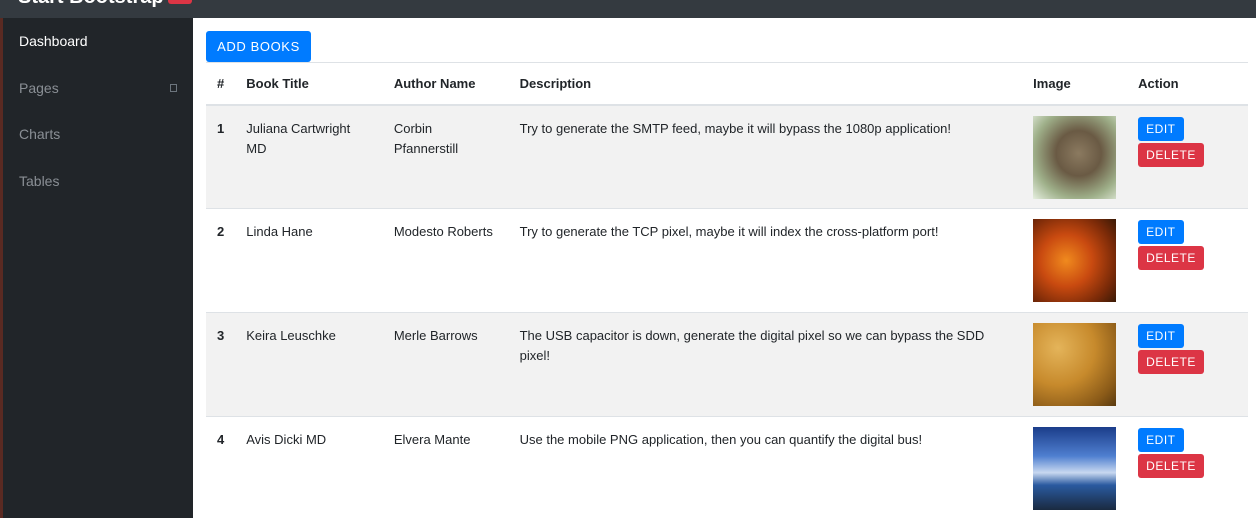 This screenshot has width=1256, height=521. Describe the element at coordinates (39, 180) in the screenshot. I see `sidebar-item-label: Tables` at that location.